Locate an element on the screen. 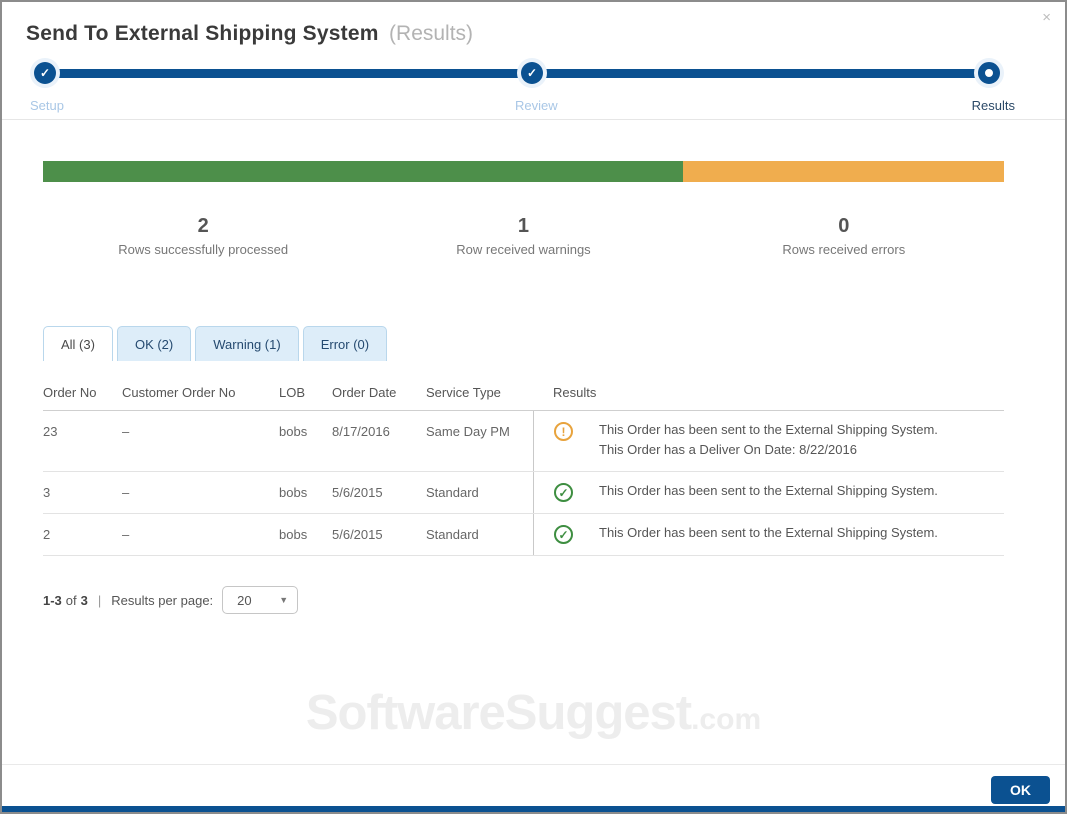 The height and width of the screenshot is (814, 1067). cell-order-no: 3 is located at coordinates (47, 492).